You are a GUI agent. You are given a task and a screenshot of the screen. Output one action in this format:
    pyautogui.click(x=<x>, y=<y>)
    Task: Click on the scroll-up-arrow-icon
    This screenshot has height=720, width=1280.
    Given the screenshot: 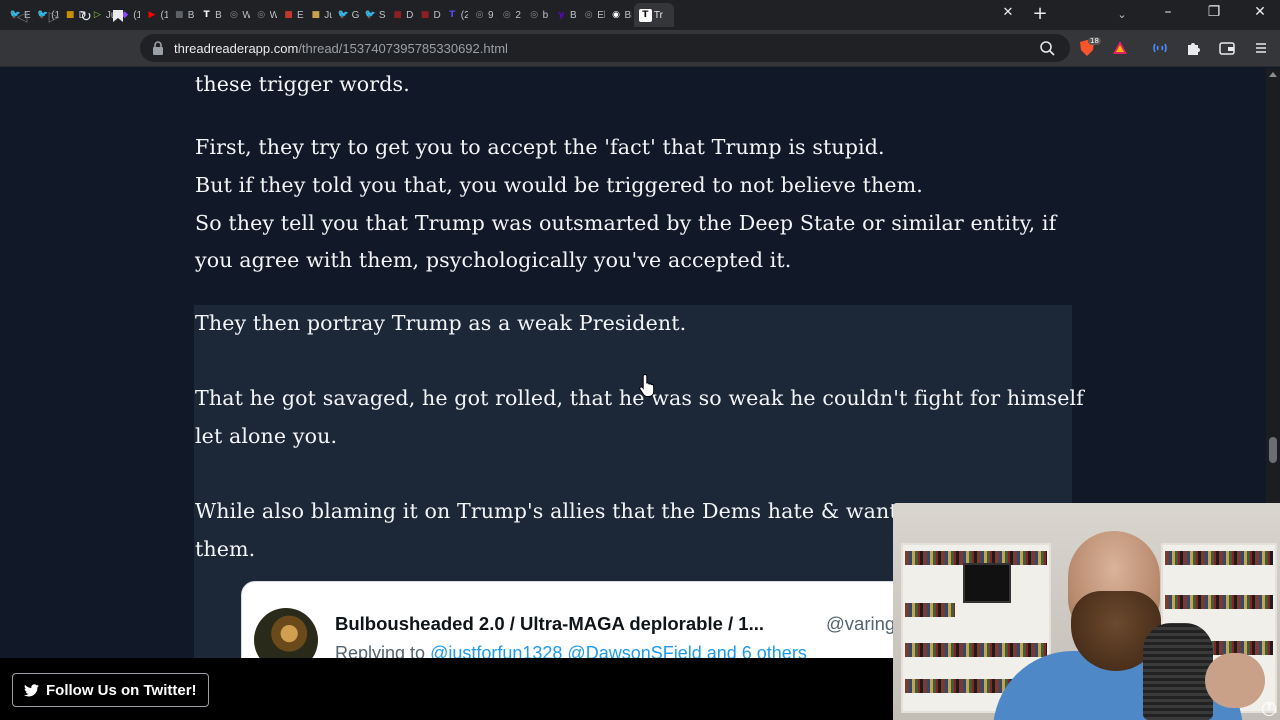 What is the action you would take?
    pyautogui.click(x=1273, y=74)
    